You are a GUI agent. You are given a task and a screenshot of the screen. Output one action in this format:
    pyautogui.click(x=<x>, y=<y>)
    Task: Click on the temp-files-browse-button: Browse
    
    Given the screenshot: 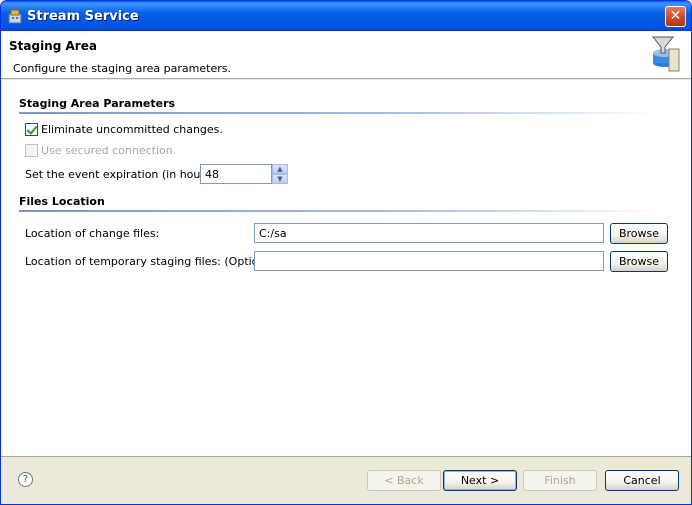 What is the action you would take?
    pyautogui.click(x=639, y=261)
    